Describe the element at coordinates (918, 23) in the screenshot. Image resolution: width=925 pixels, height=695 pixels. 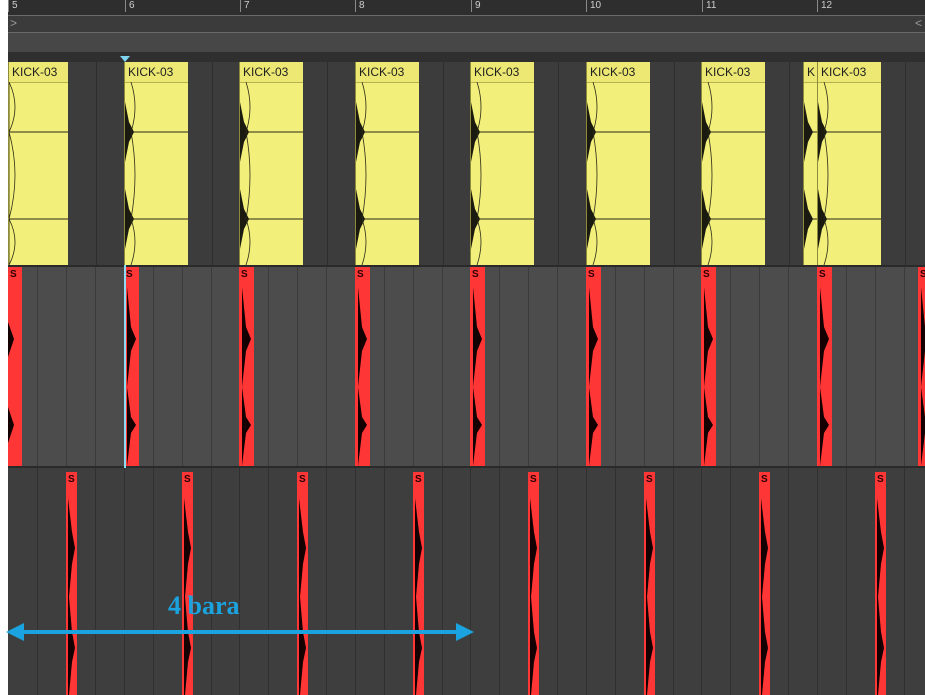
I see `loop-end-marker-icon: <` at that location.